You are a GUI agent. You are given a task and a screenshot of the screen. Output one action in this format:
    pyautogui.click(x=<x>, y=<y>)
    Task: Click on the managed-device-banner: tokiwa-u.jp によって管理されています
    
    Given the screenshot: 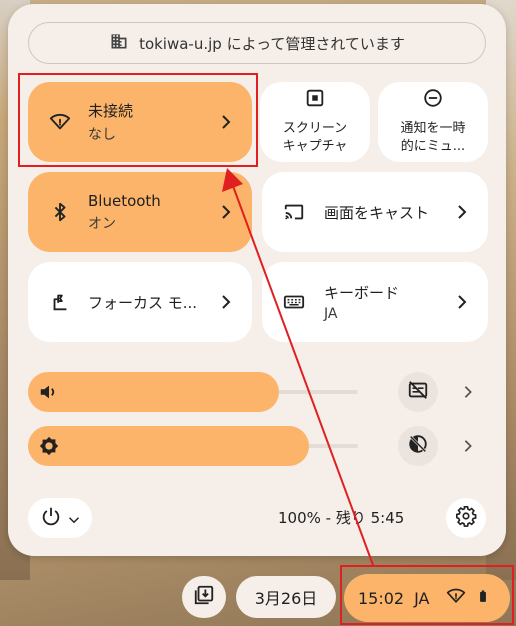 What is the action you would take?
    pyautogui.click(x=257, y=43)
    